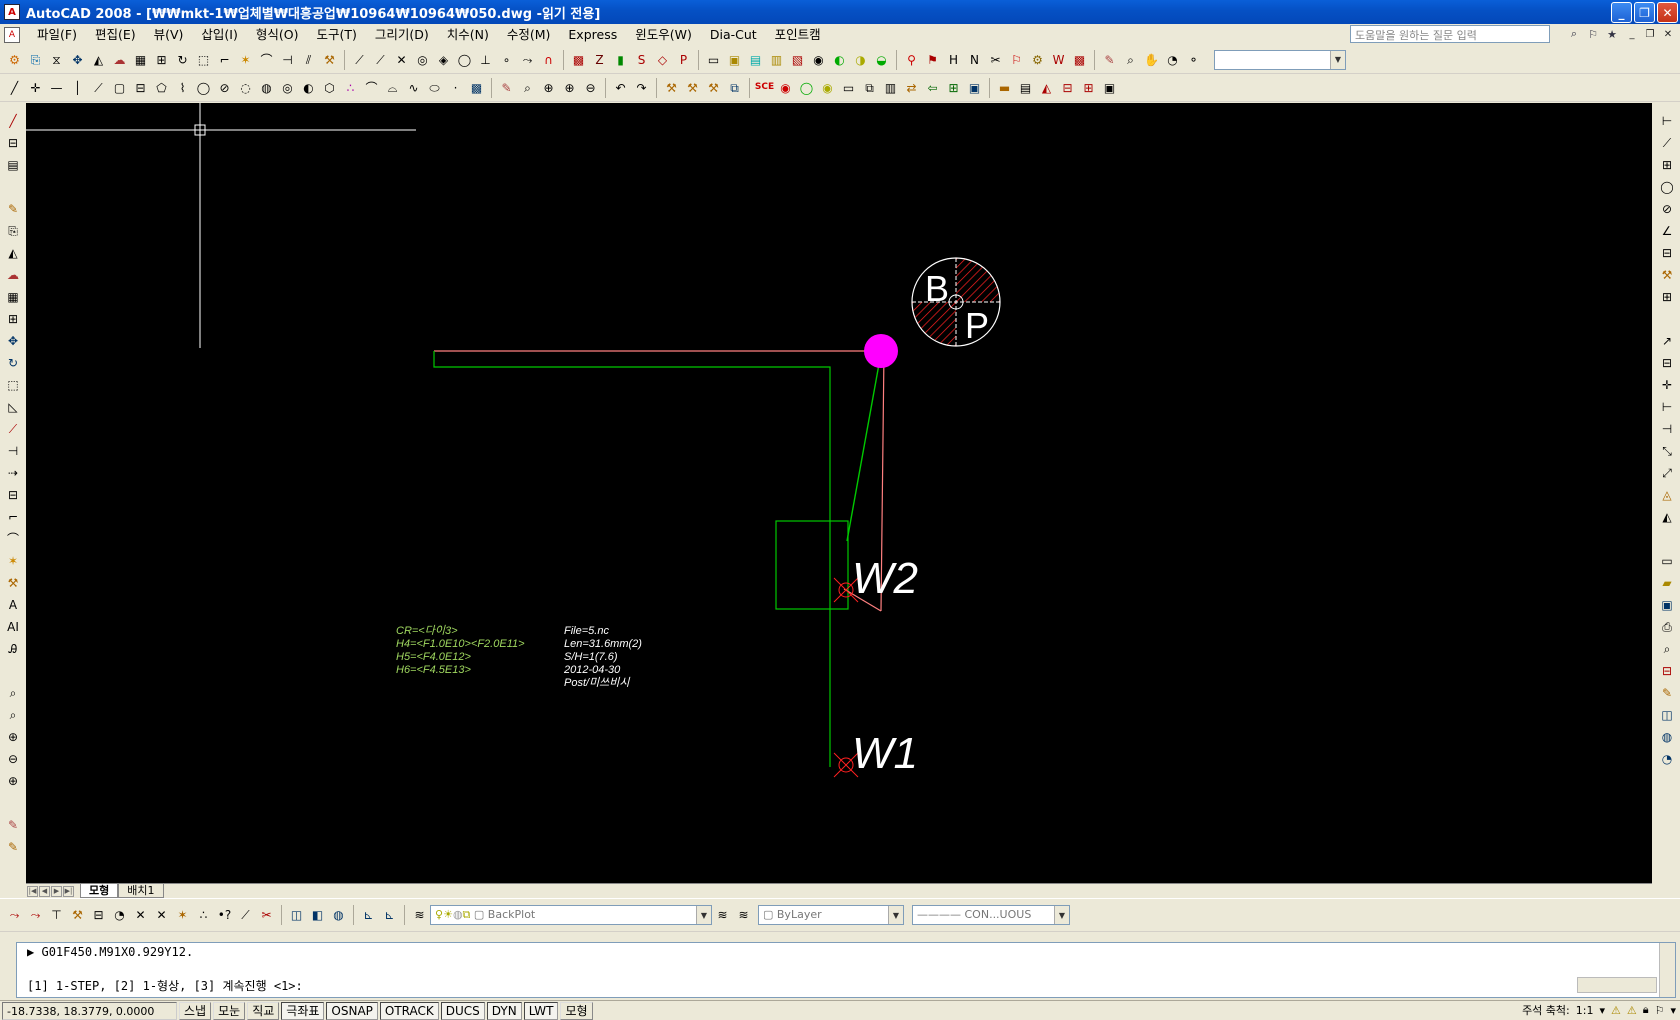 This screenshot has width=1680, height=1020. Describe the element at coordinates (13, 539) in the screenshot. I see `v-fillet-icon: ⌒` at that location.